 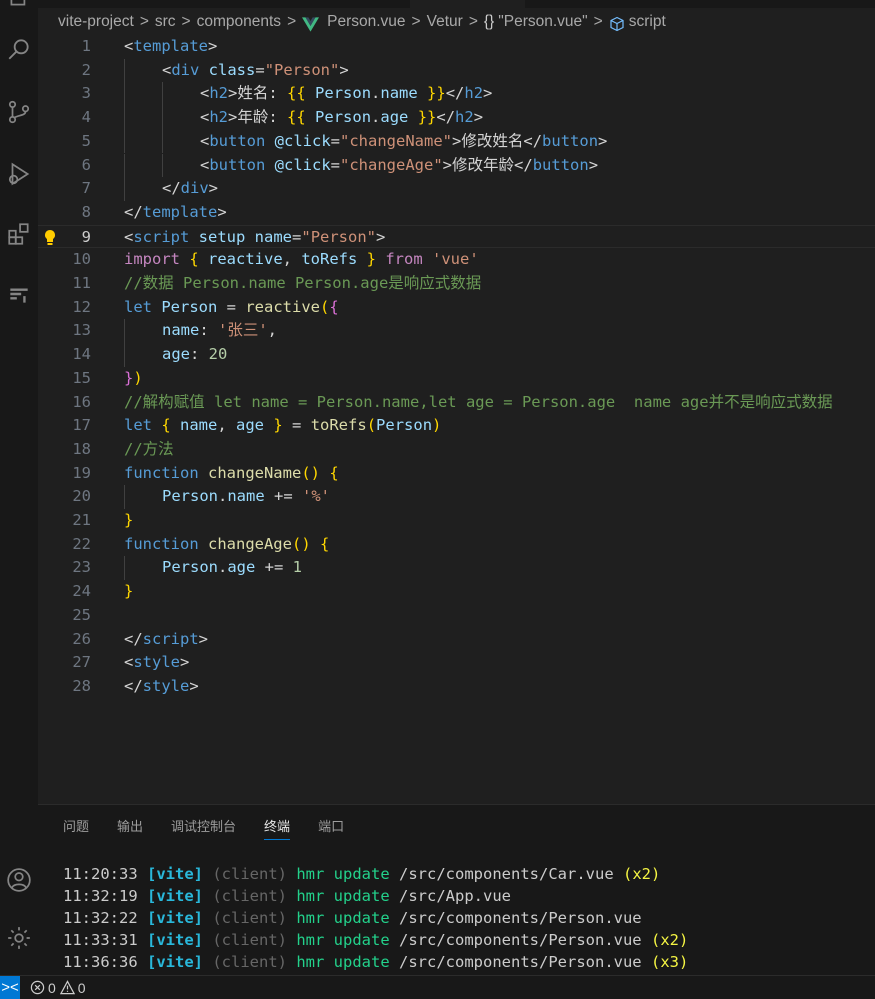 I want to click on remote-explorer-icon, so click(x=19, y=294).